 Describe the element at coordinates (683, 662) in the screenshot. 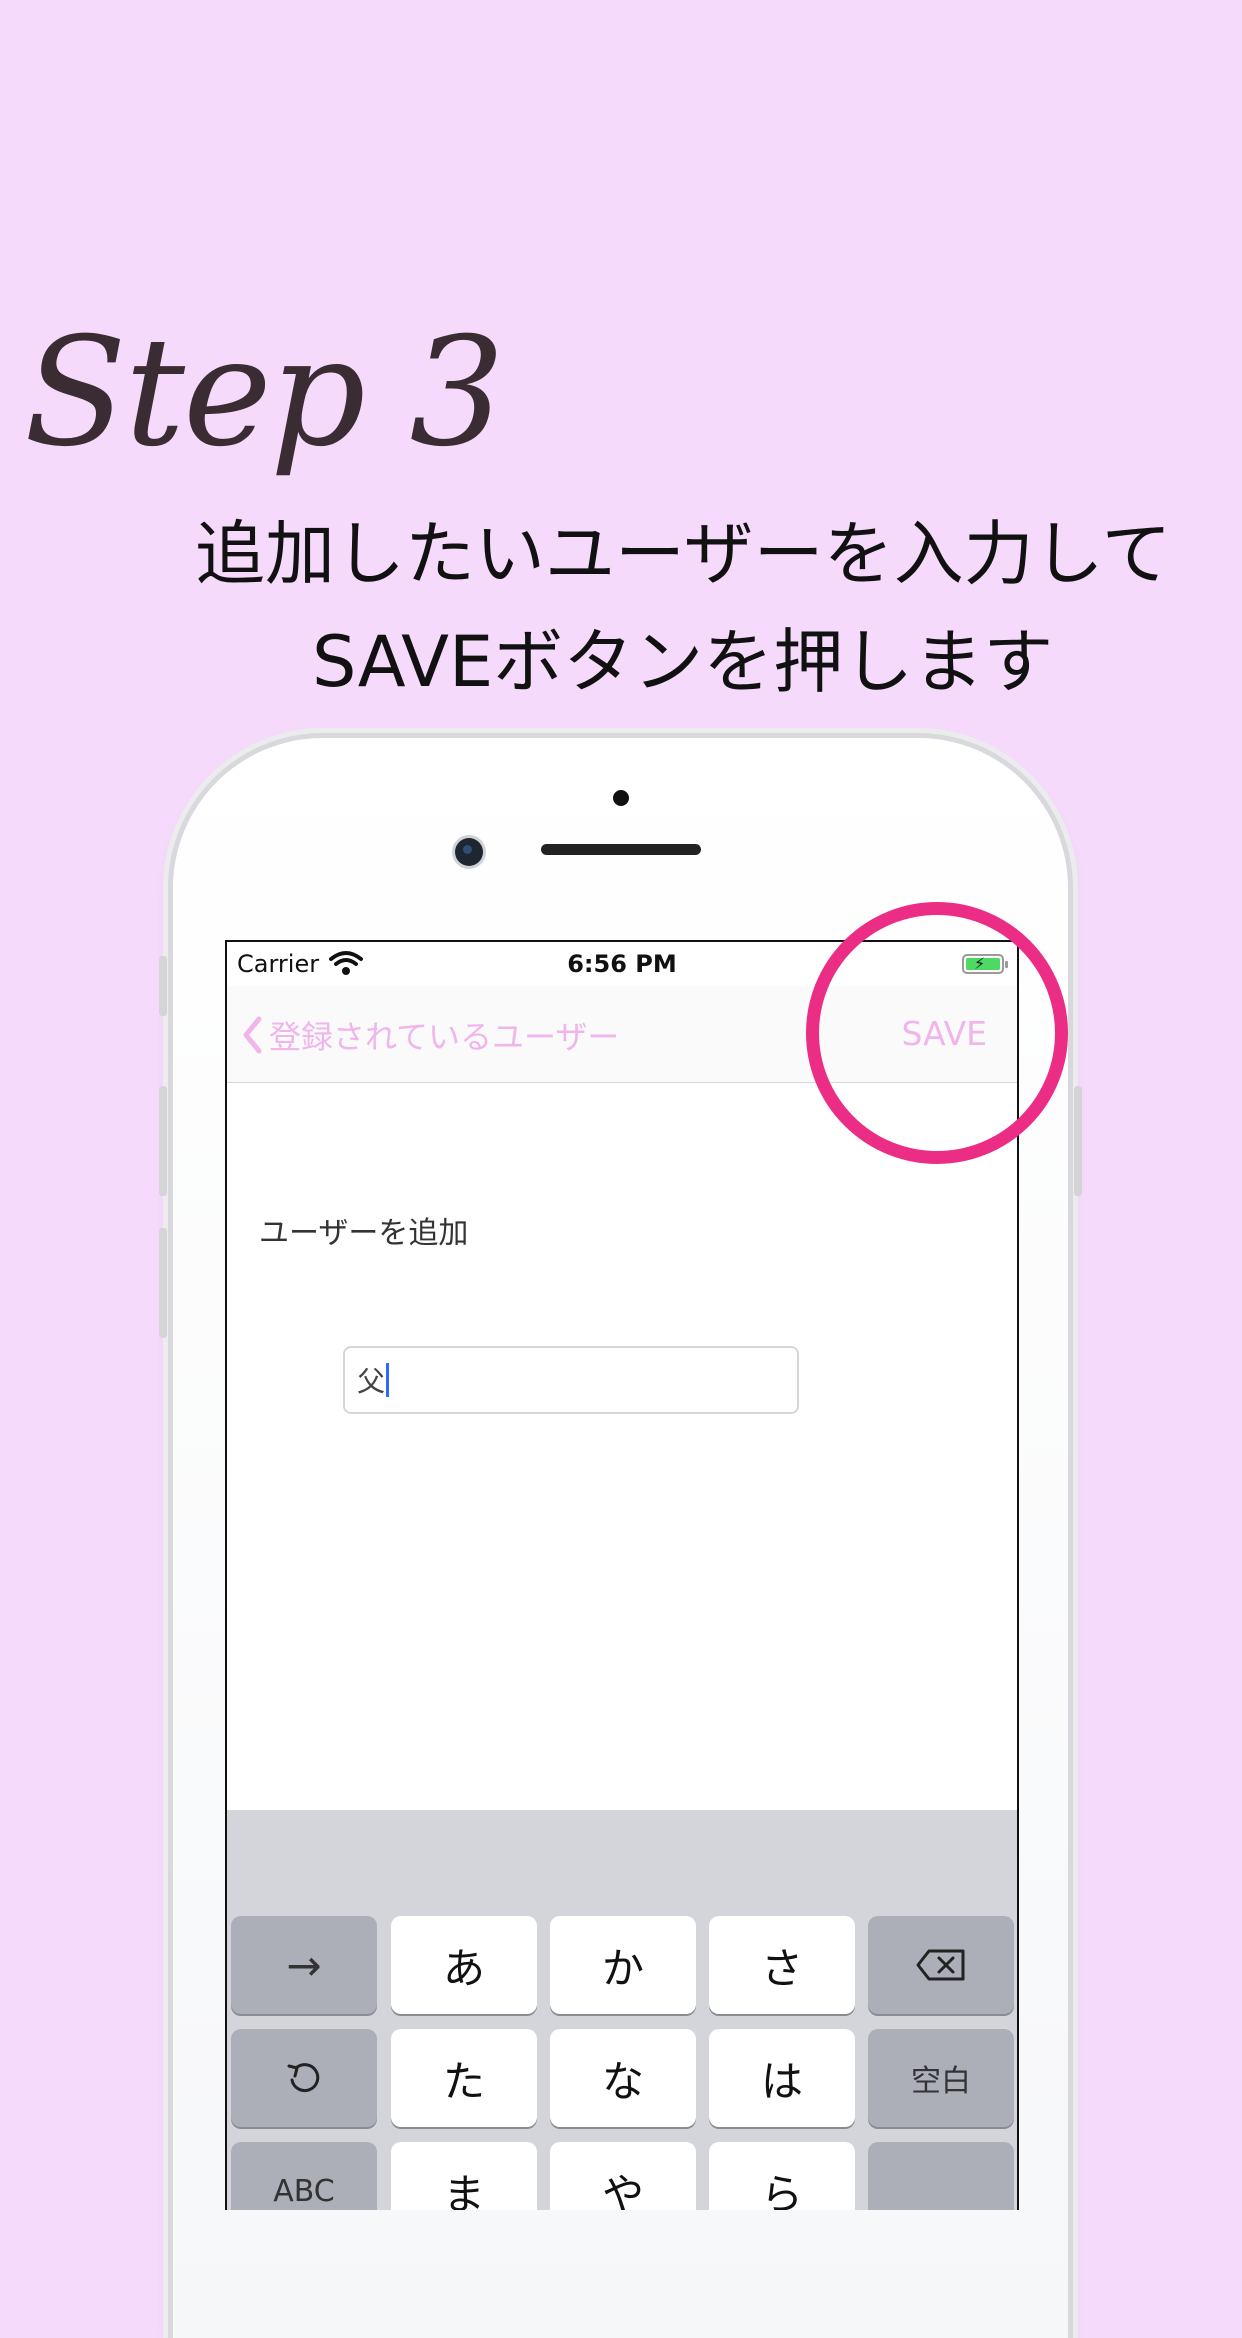

I see `headline-line-2: SAVEボタンを押します` at that location.